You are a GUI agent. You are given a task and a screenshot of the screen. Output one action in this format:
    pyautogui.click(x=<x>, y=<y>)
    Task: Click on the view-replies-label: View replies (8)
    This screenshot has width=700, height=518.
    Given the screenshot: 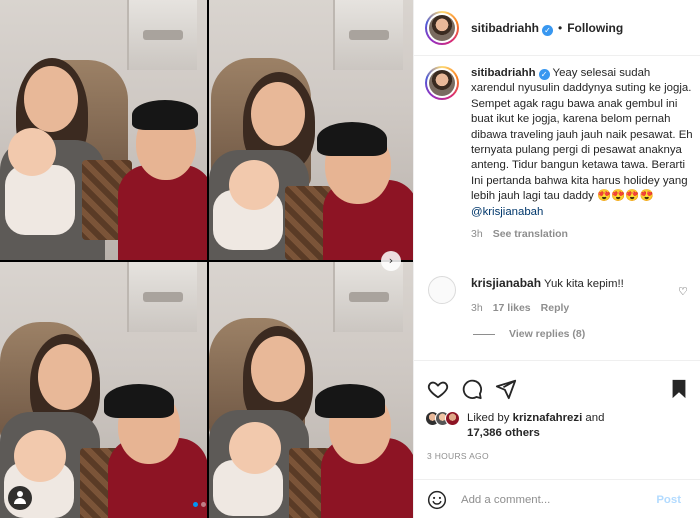 What is the action you would take?
    pyautogui.click(x=547, y=334)
    